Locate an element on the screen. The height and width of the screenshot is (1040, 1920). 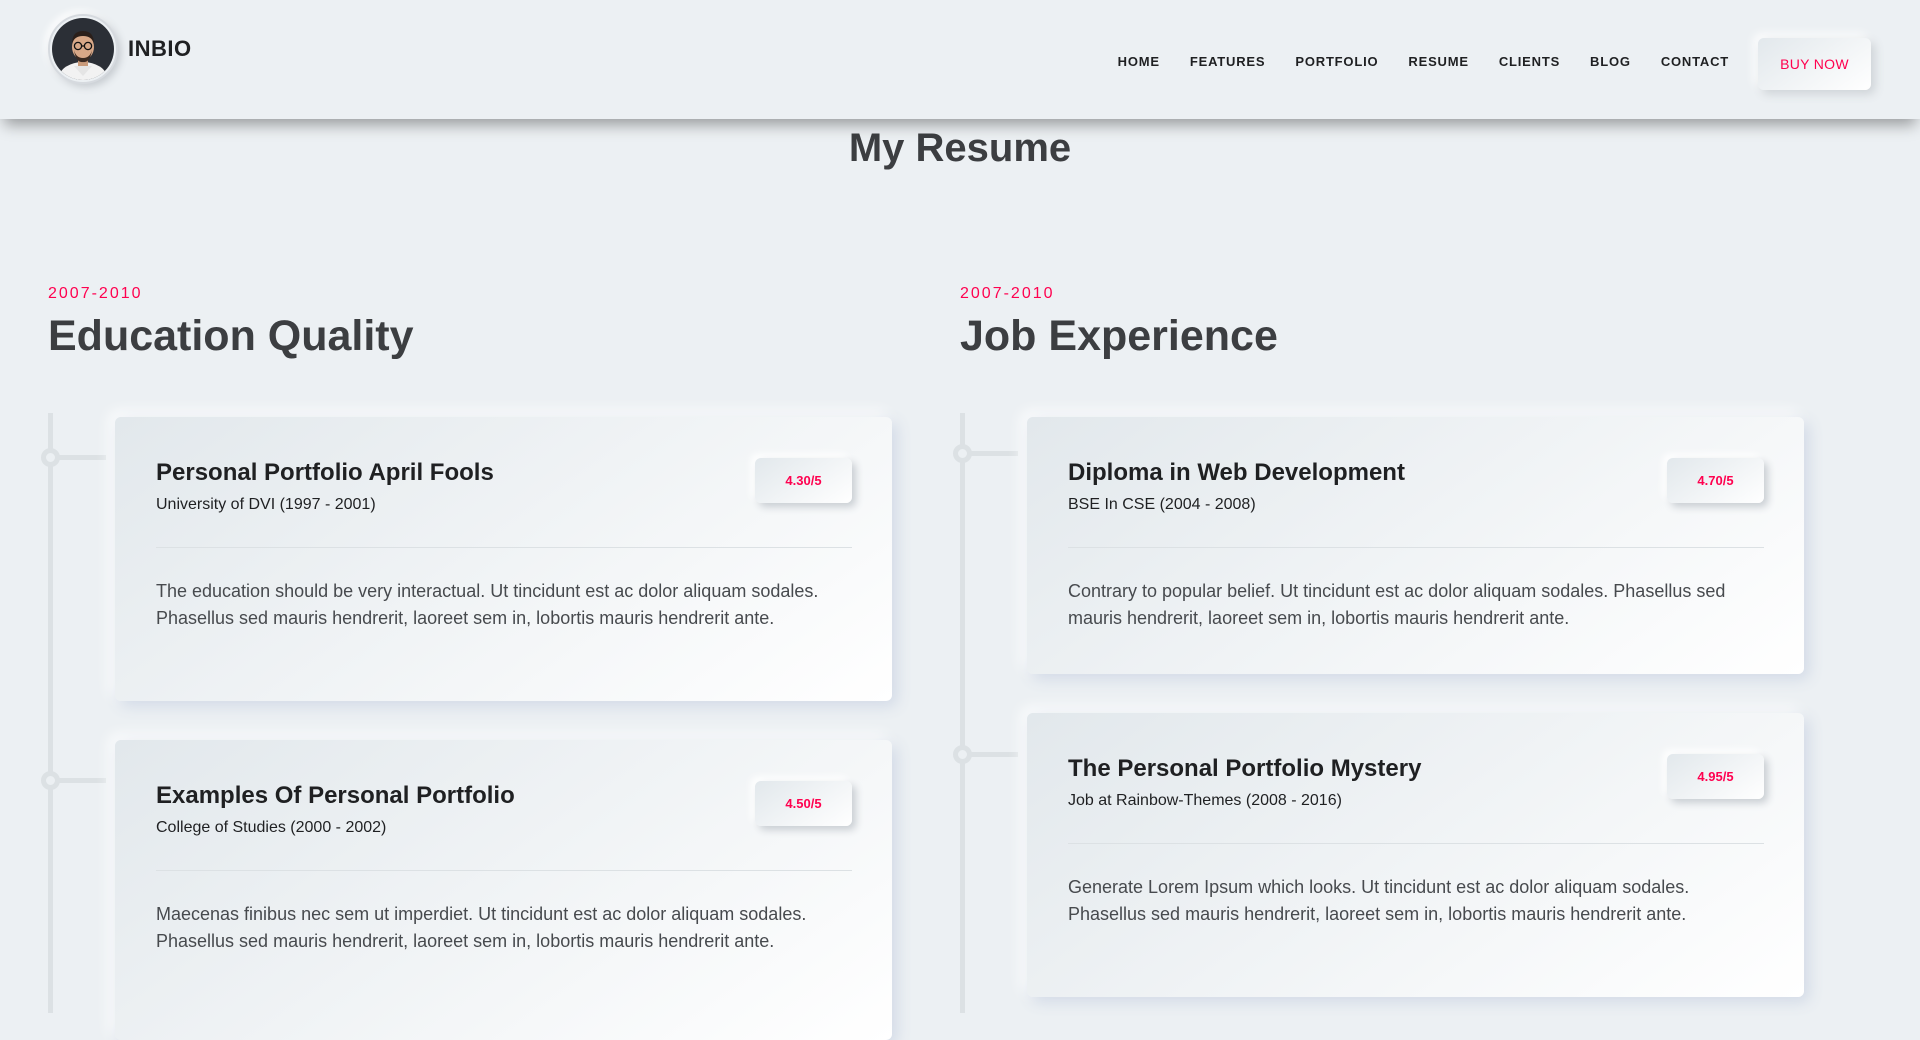
card-title: Examples Of Personal Portfolio is located at coordinates (335, 795).